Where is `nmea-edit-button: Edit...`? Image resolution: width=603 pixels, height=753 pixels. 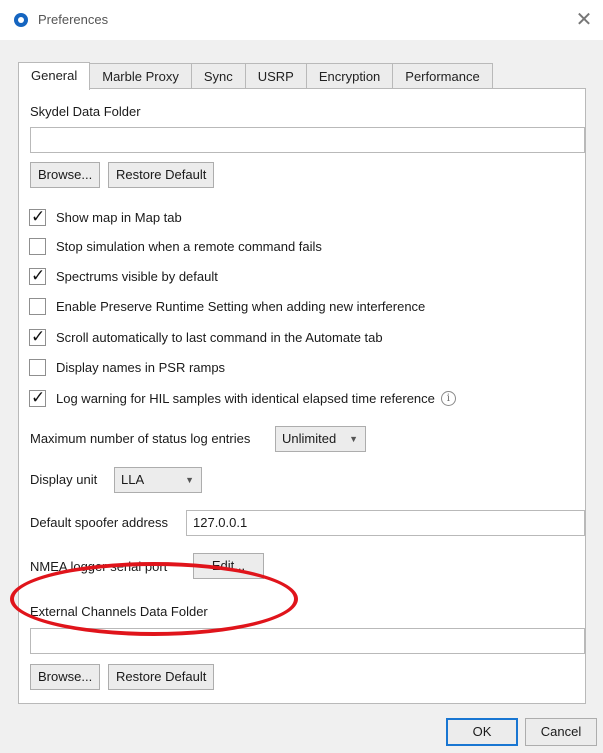
nmea-edit-button: Edit... is located at coordinates (228, 566).